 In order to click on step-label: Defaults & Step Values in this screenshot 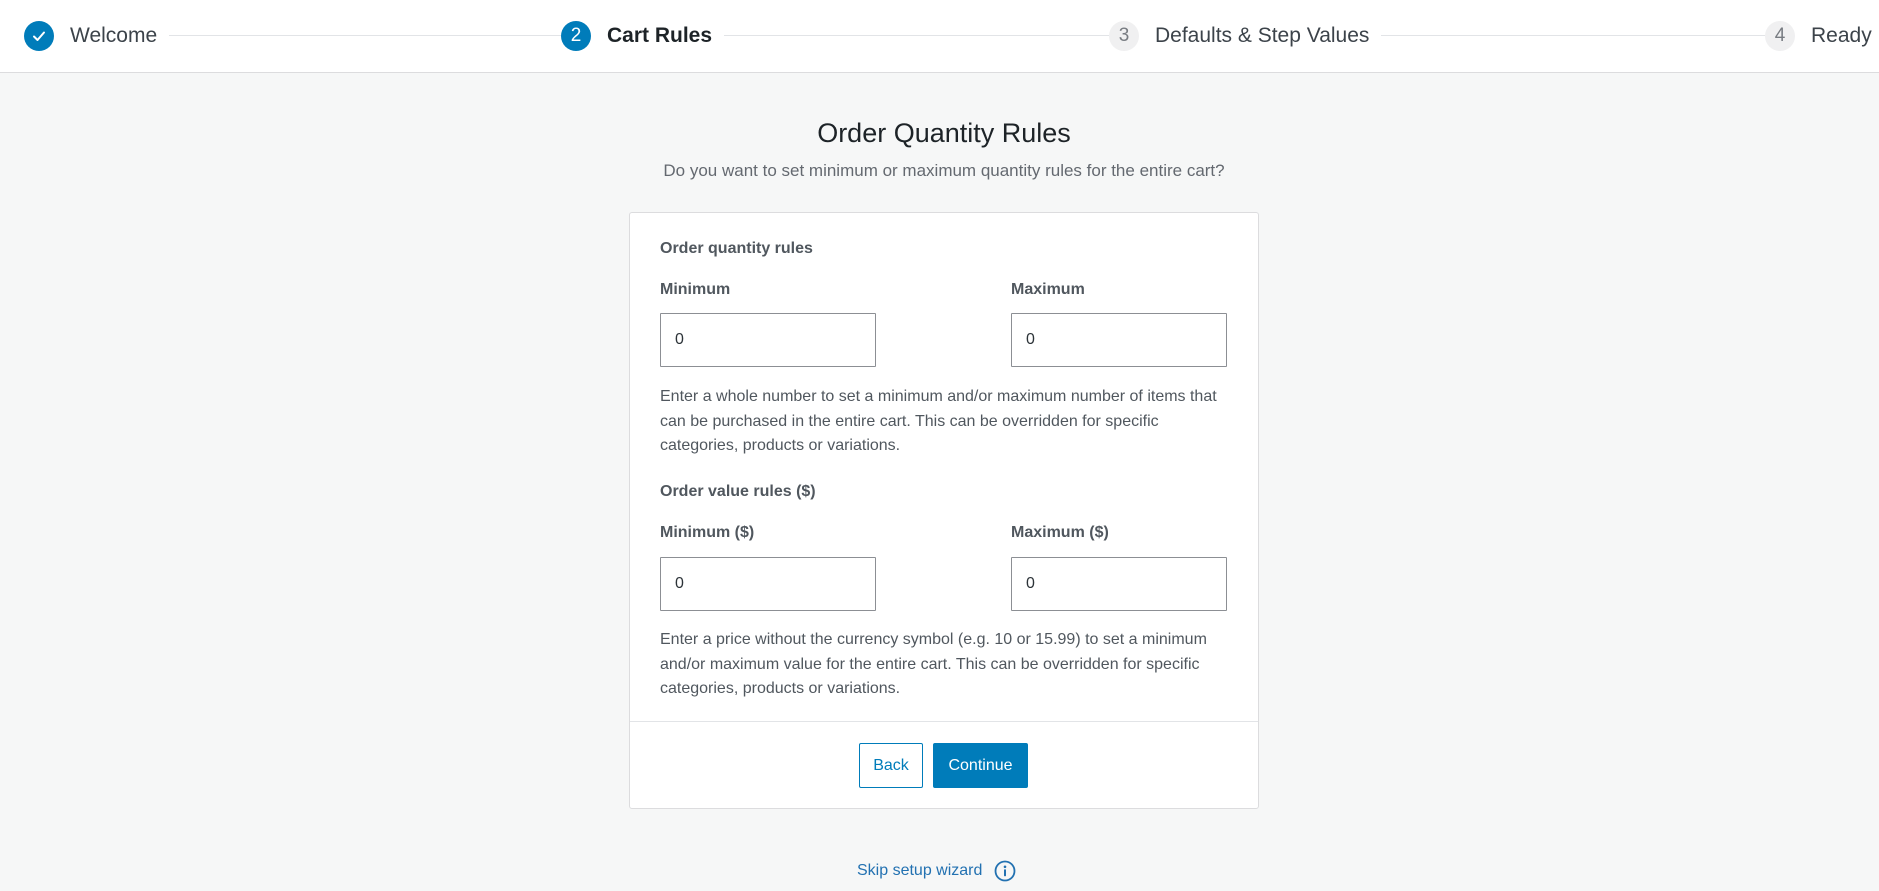, I will do `click(1262, 35)`.